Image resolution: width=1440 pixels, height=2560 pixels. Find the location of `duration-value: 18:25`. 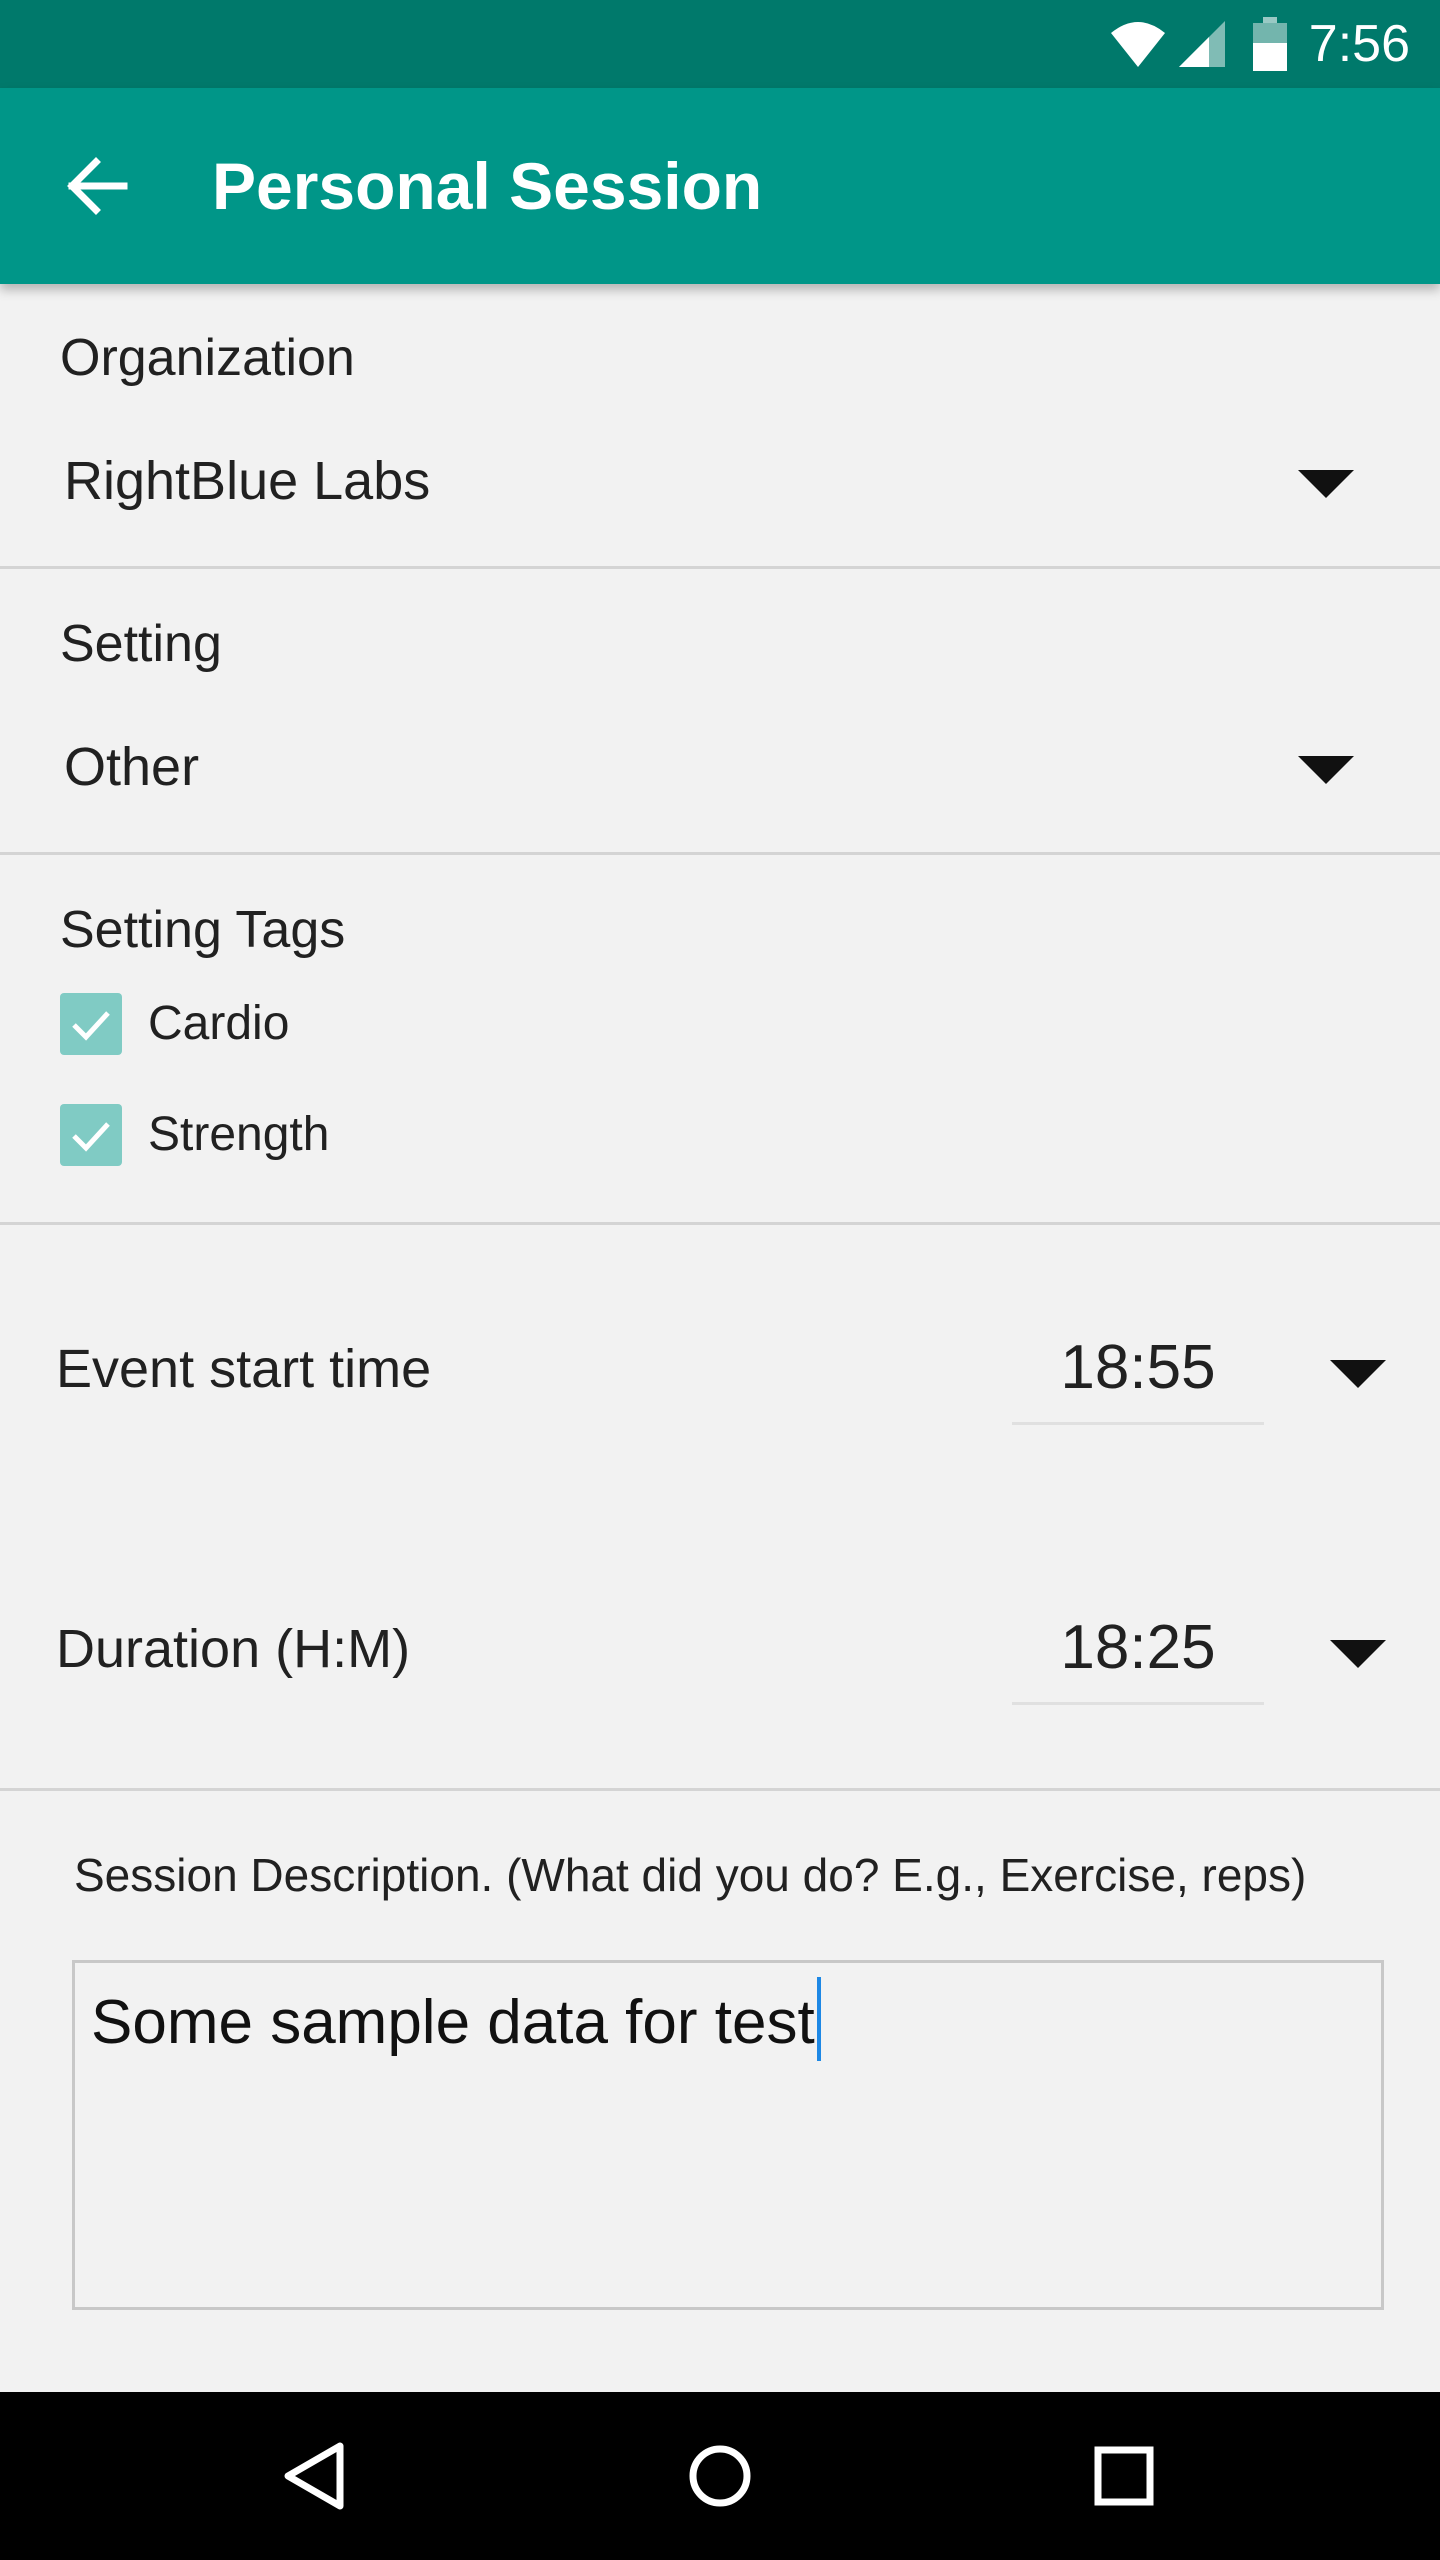

duration-value: 18:25 is located at coordinates (1138, 1647).